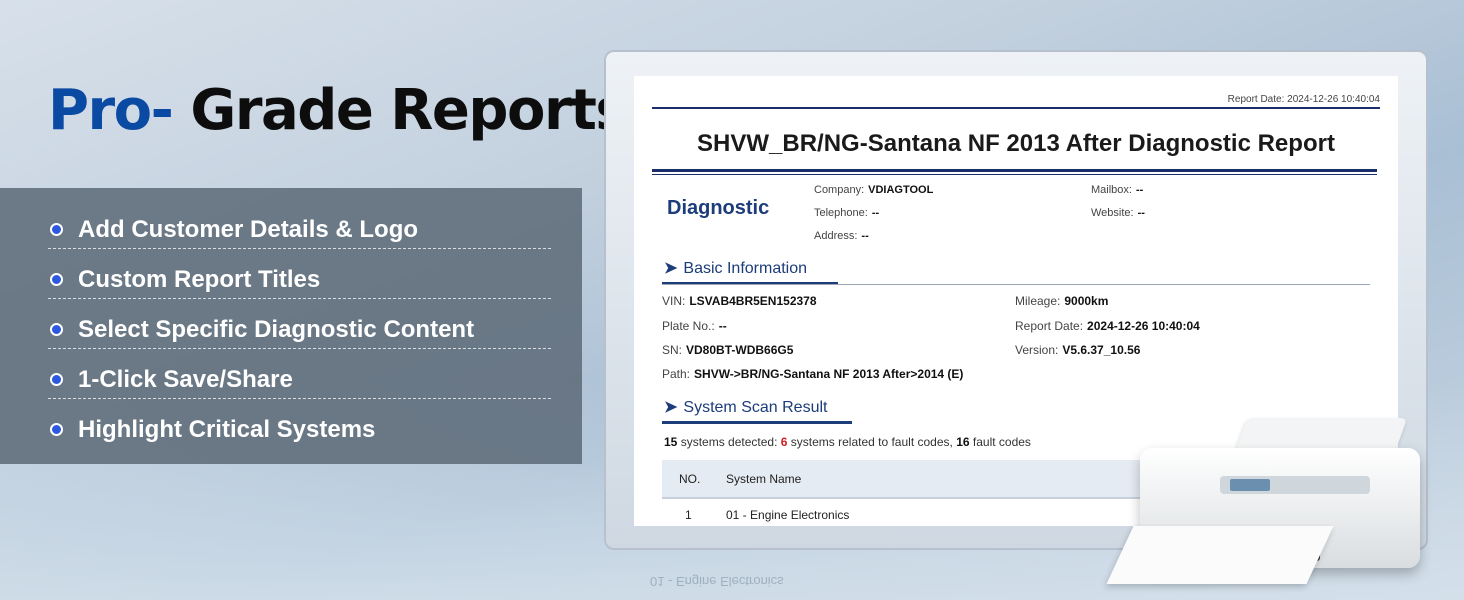  What do you see at coordinates (865, 236) in the screenshot?
I see `address-value: --` at bounding box center [865, 236].